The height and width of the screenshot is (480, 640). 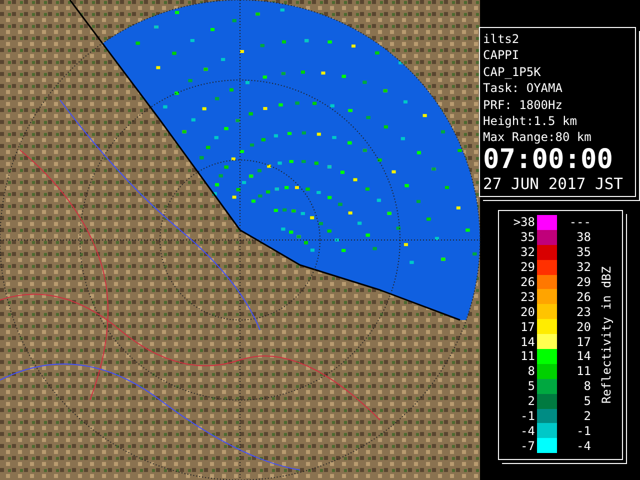 I want to click on info-text: Max Range:80 km, so click(x=537, y=137).